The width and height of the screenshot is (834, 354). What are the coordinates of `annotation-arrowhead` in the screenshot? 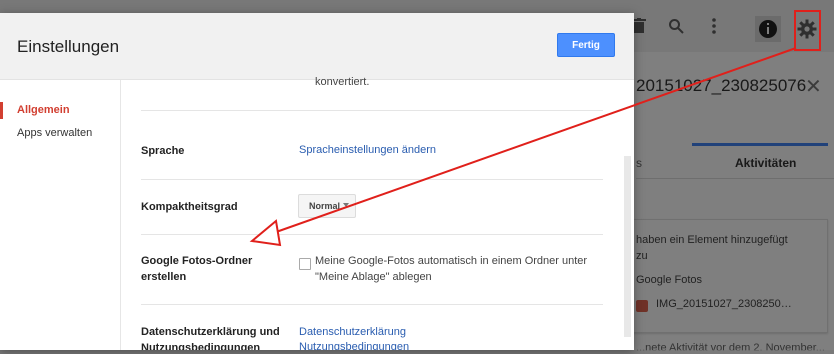 It's located at (265, 233).